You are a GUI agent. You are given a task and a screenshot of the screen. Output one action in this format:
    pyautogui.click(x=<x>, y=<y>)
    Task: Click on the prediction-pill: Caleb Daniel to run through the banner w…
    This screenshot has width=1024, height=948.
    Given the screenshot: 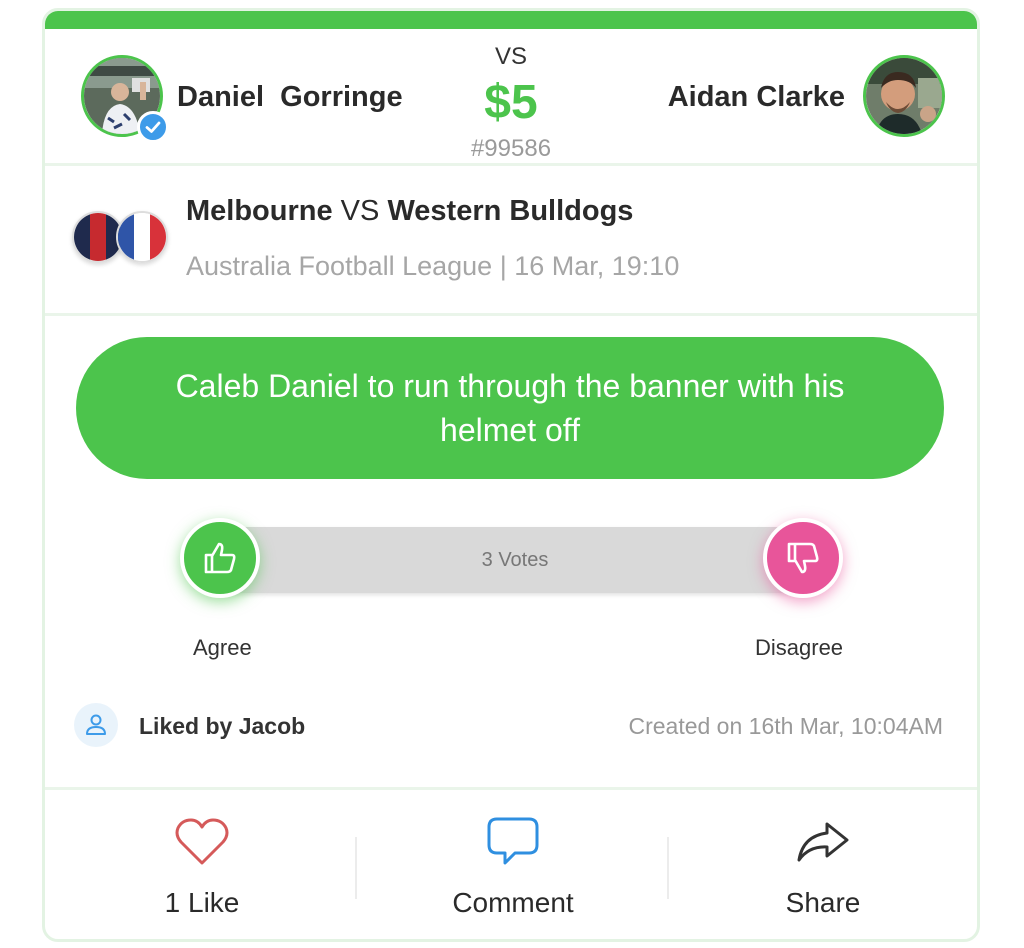 What is the action you would take?
    pyautogui.click(x=510, y=408)
    